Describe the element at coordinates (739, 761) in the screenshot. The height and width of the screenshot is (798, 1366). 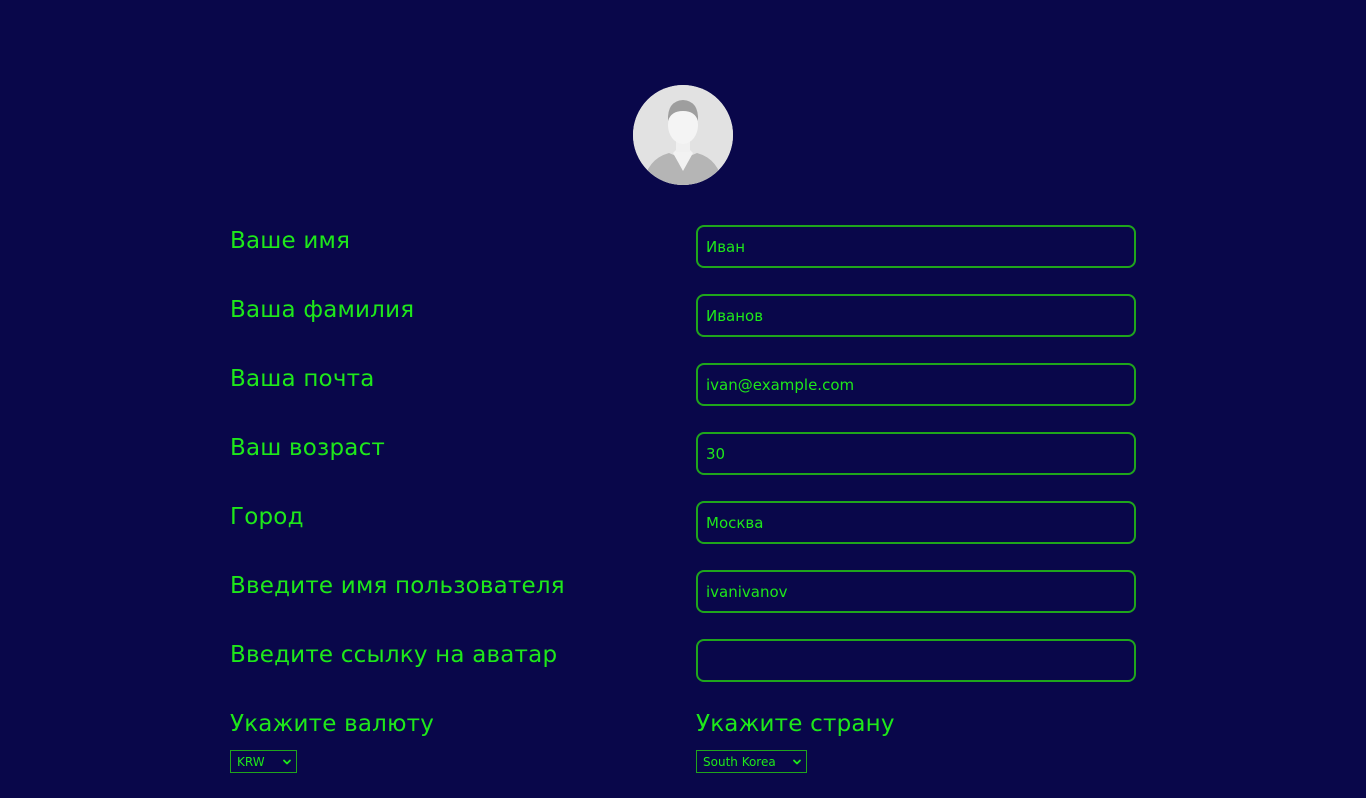
I see `country-selected-value: South Korea` at that location.